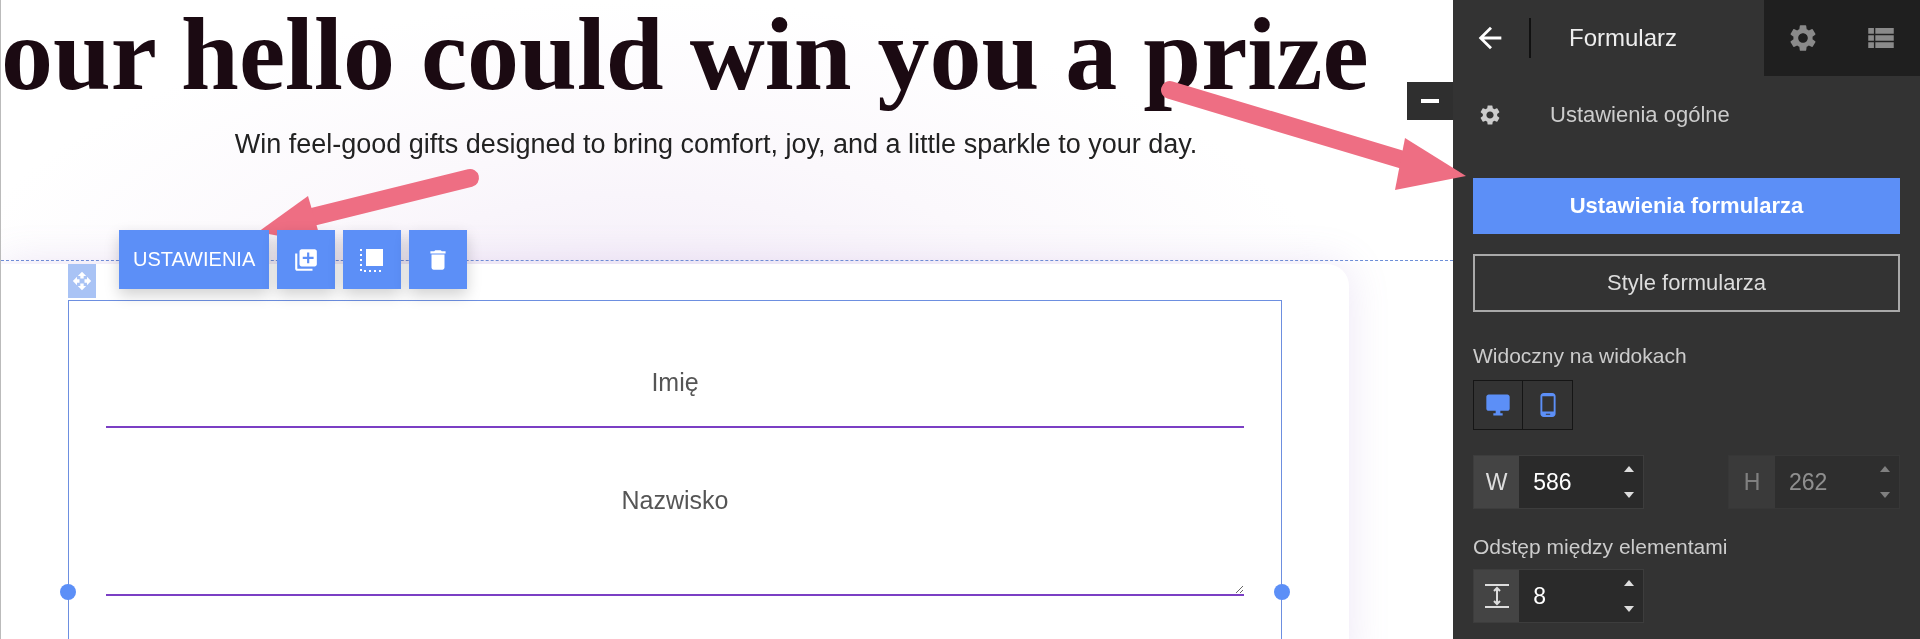 The image size is (1920, 639). I want to click on section-title: Ustawienia ogólne, so click(1640, 115).